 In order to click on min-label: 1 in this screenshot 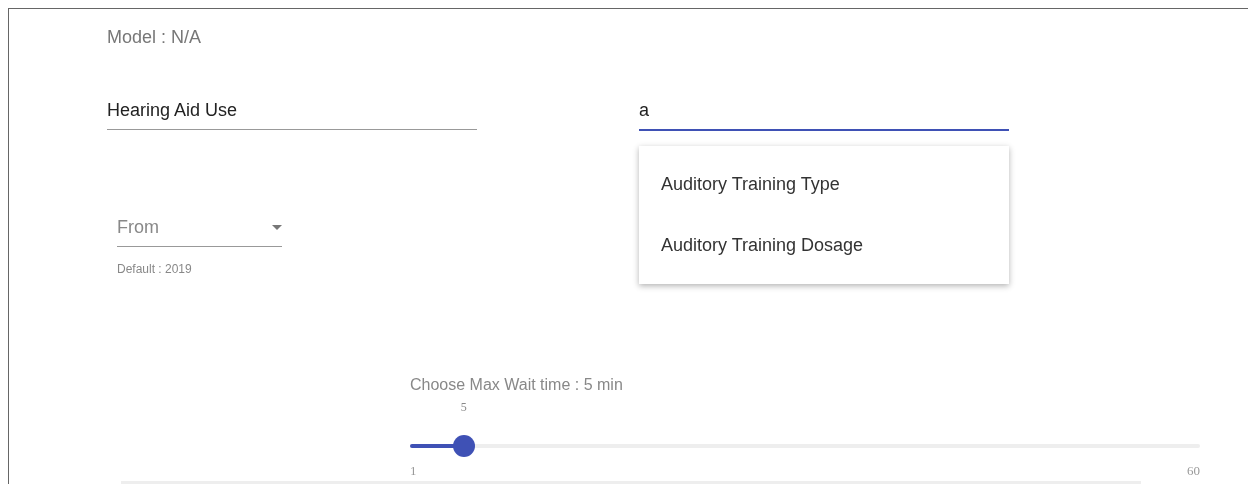, I will do `click(413, 471)`.